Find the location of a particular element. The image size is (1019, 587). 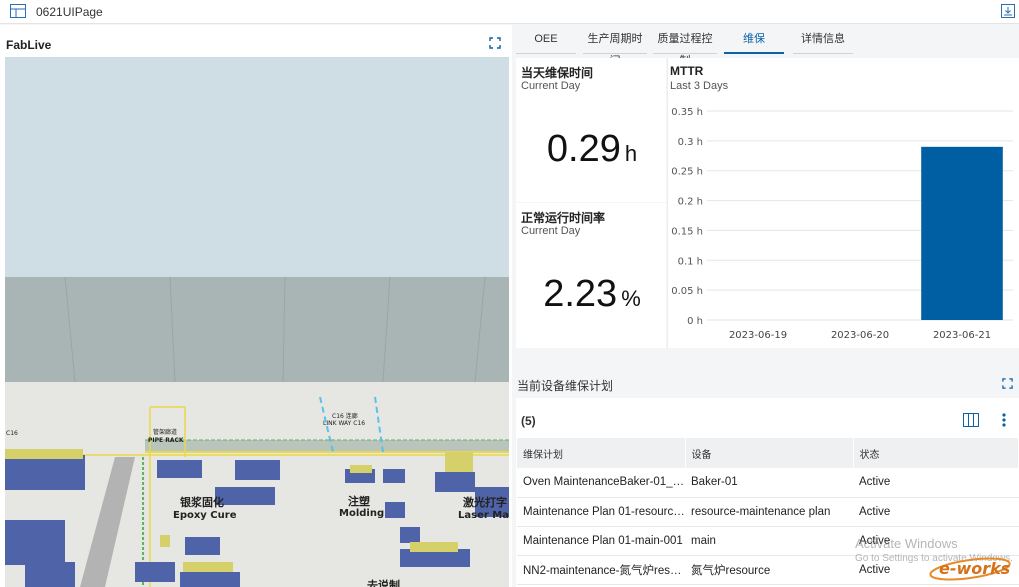

tab-details: 详情信息 is located at coordinates (823, 41).